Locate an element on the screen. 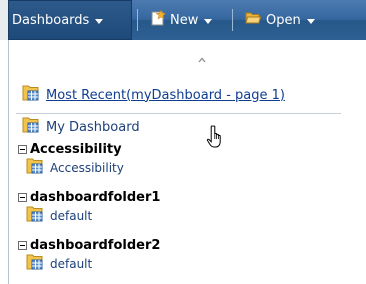 The image size is (366, 284). most-recent-link: Most Recent(myDashboard - page 1) is located at coordinates (165, 95).